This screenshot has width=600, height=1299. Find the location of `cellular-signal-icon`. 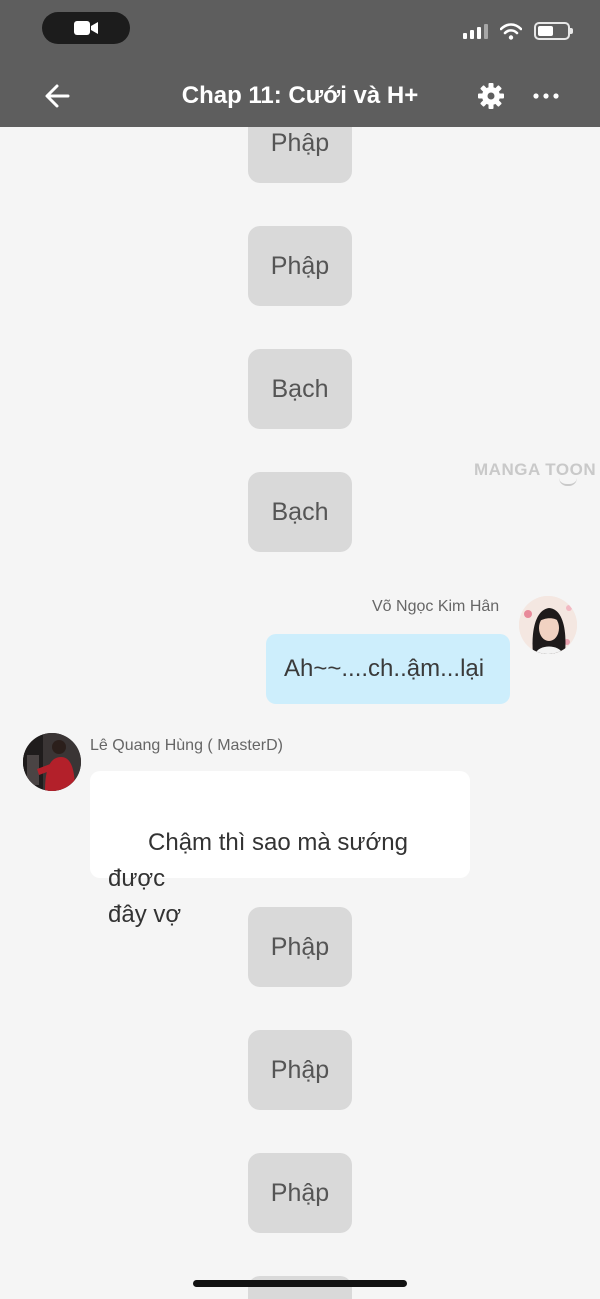

cellular-signal-icon is located at coordinates (475, 31).